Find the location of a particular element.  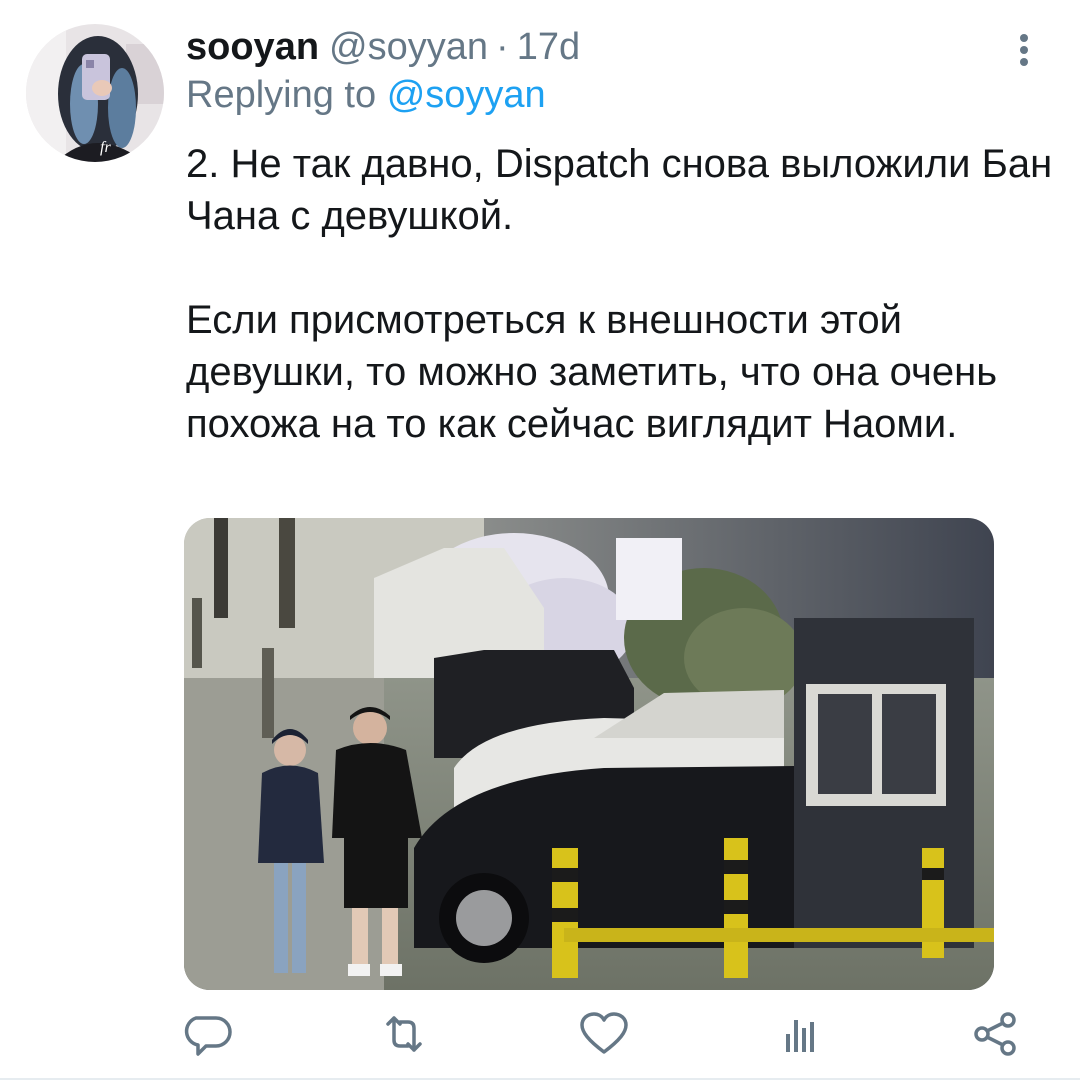

svg-text: fr is located at coordinates (105, 147).